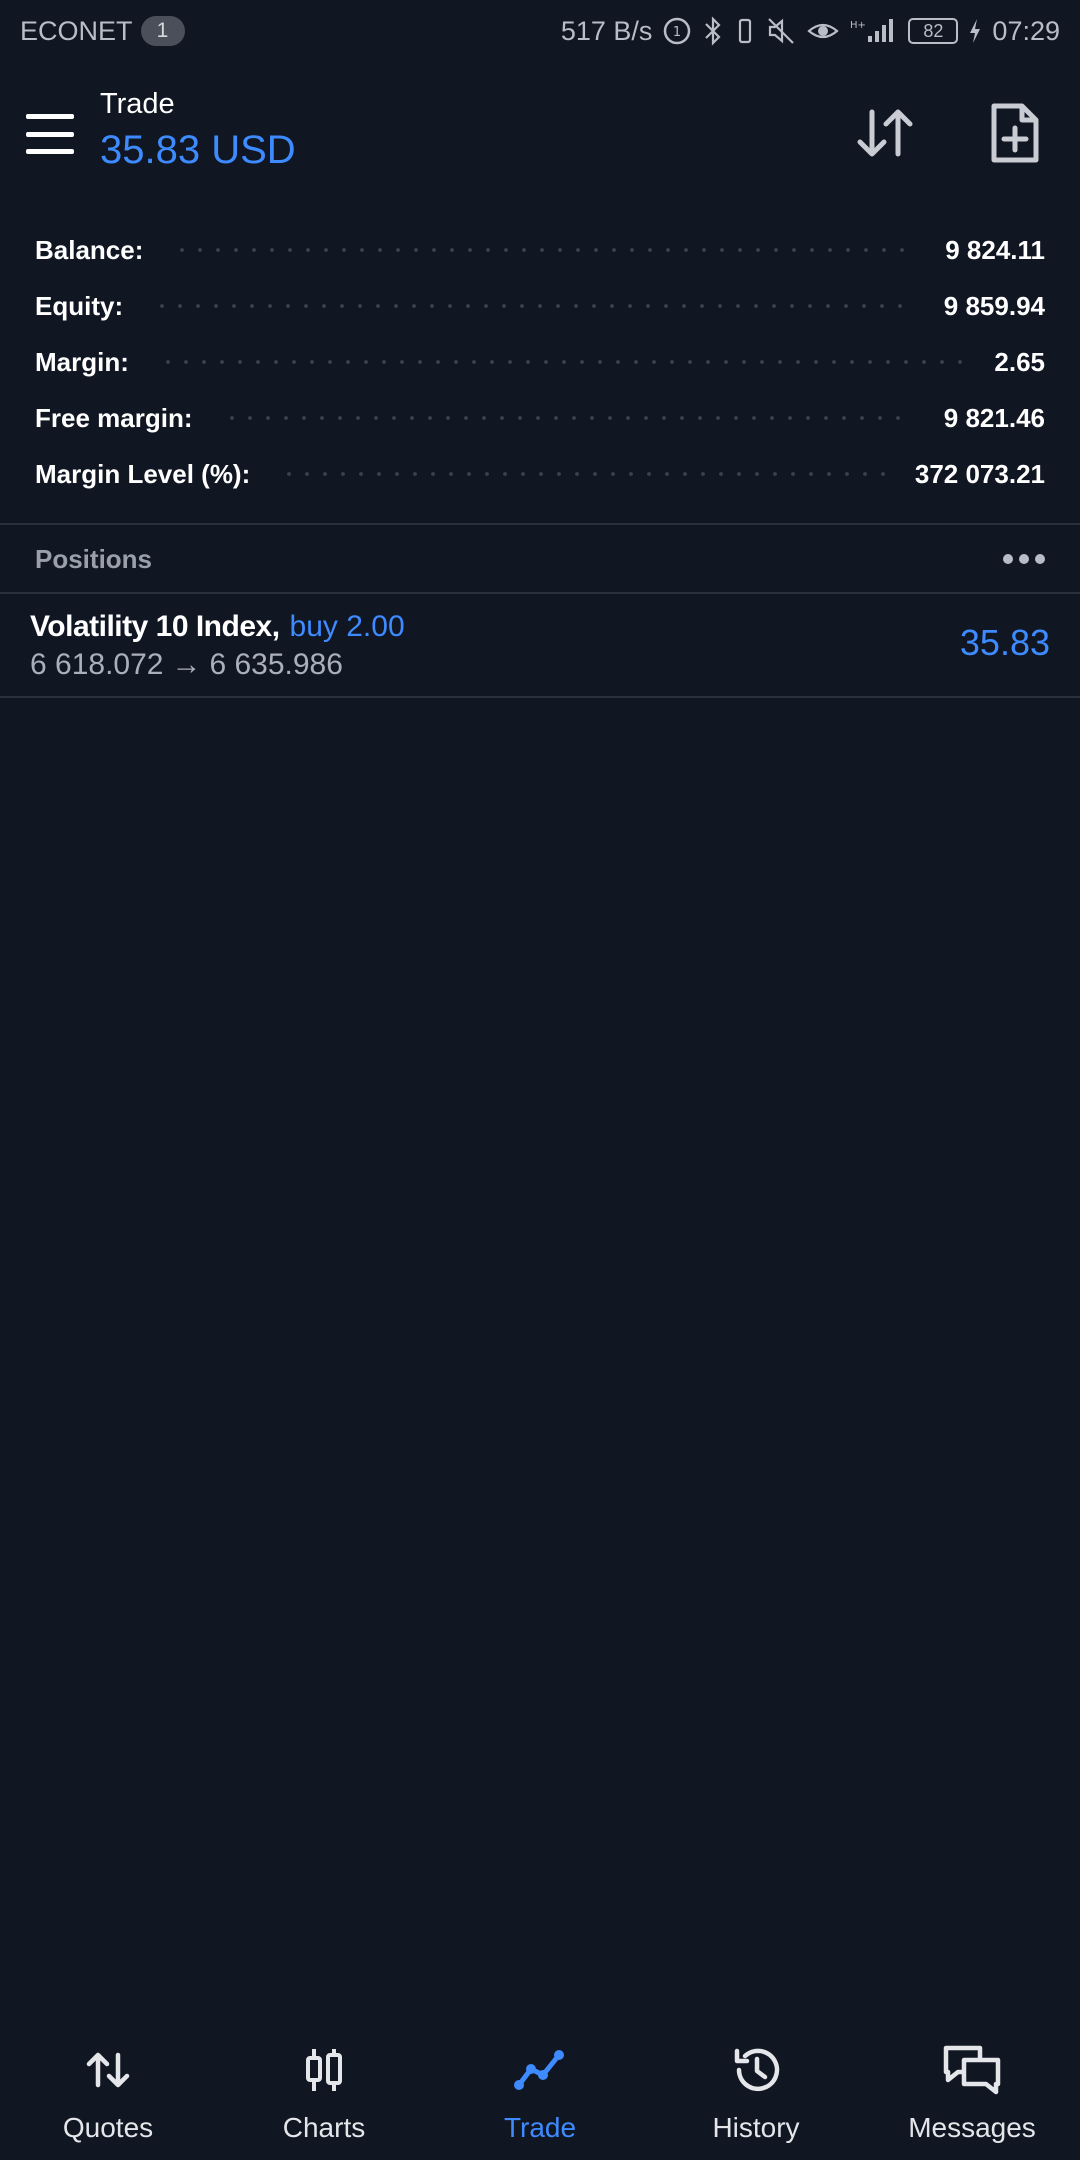 The image size is (1080, 2160). I want to click on summary-label: Margin:, so click(82, 361).